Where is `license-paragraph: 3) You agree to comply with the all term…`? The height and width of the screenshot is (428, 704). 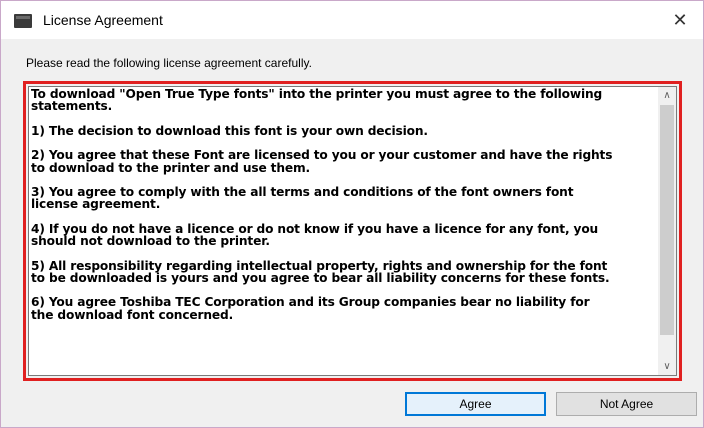 license-paragraph: 3) You agree to comply with the all term… is located at coordinates (302, 198).